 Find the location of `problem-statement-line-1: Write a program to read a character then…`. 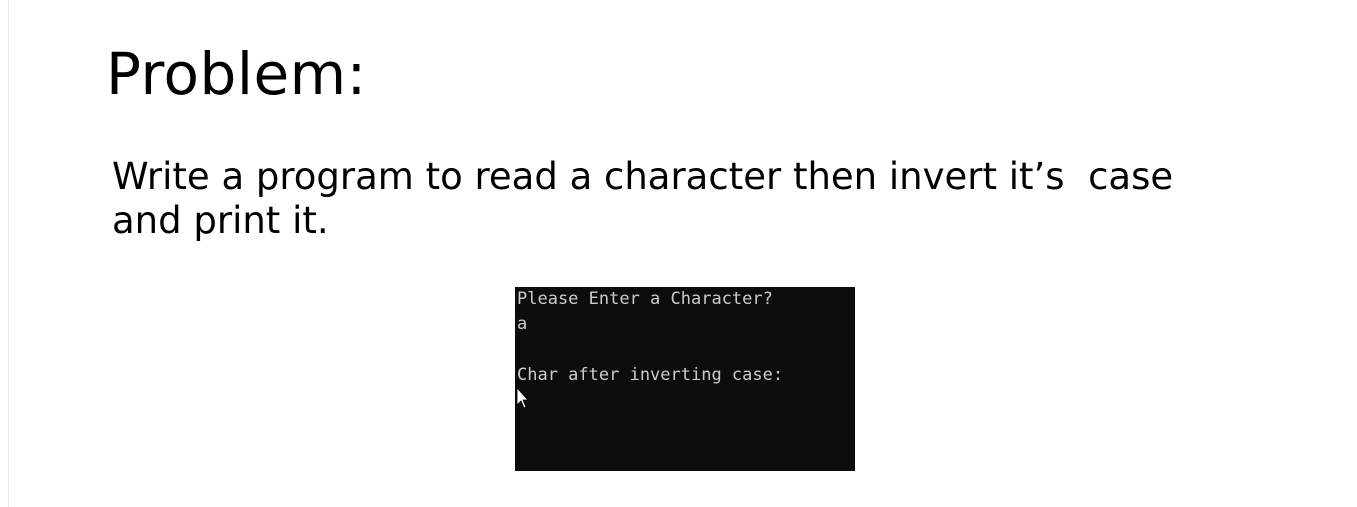

problem-statement-line-1: Write a program to read a character then… is located at coordinates (643, 176).